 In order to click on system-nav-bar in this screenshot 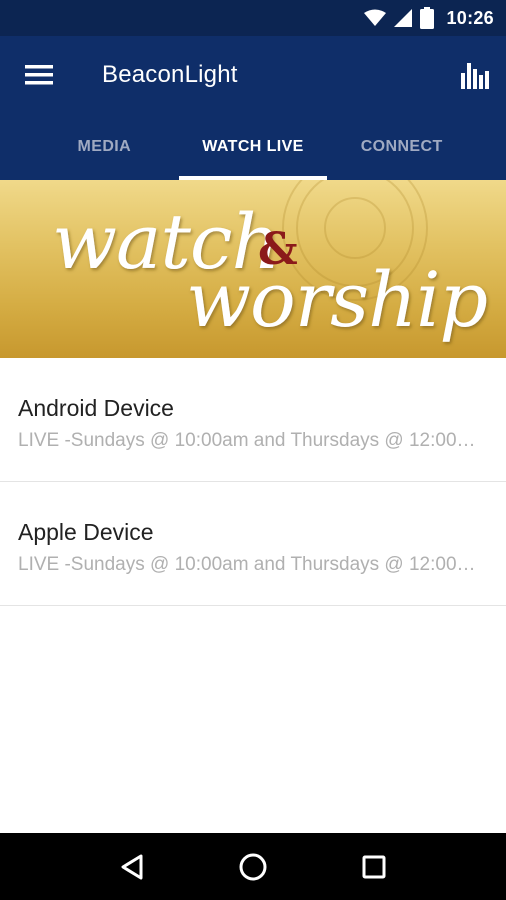, I will do `click(253, 866)`.